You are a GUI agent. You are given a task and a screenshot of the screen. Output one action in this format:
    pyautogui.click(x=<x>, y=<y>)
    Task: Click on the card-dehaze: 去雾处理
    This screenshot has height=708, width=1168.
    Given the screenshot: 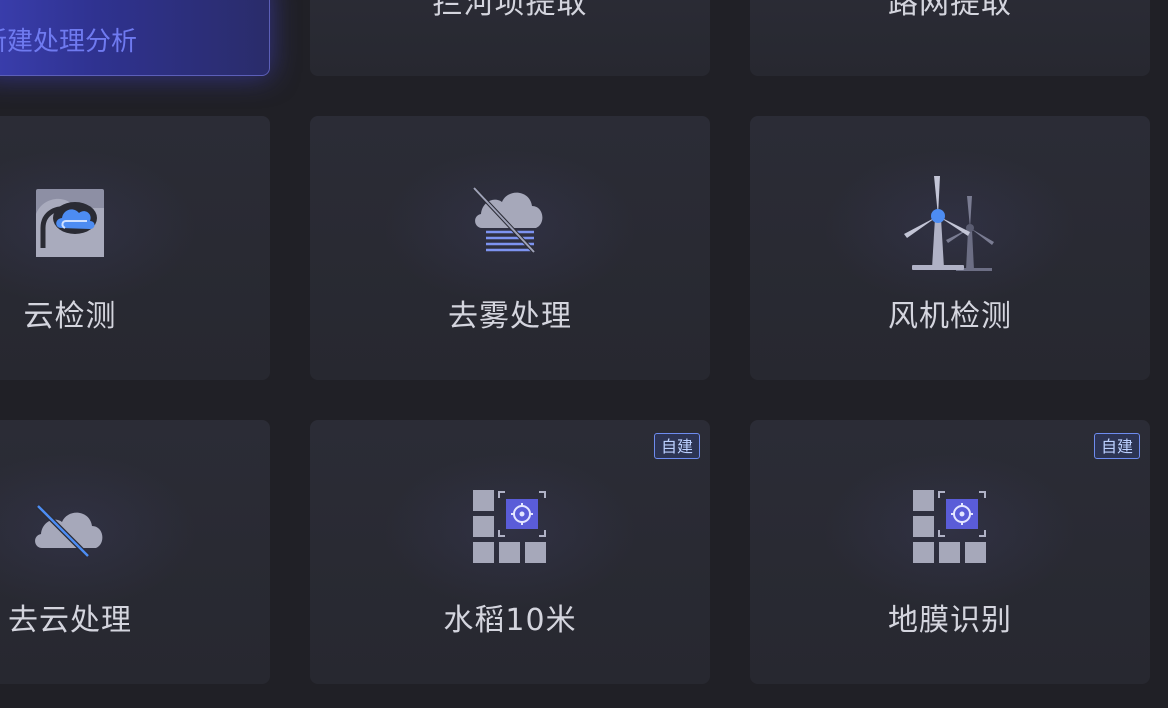 What is the action you would take?
    pyautogui.click(x=510, y=248)
    